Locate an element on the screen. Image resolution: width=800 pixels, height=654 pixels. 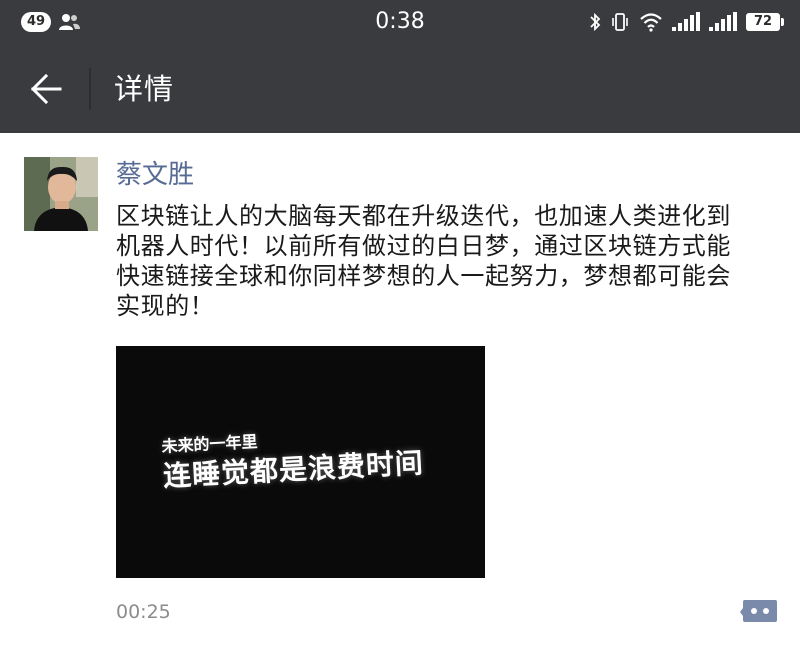
comment-bubble-icon is located at coordinates (758, 611).